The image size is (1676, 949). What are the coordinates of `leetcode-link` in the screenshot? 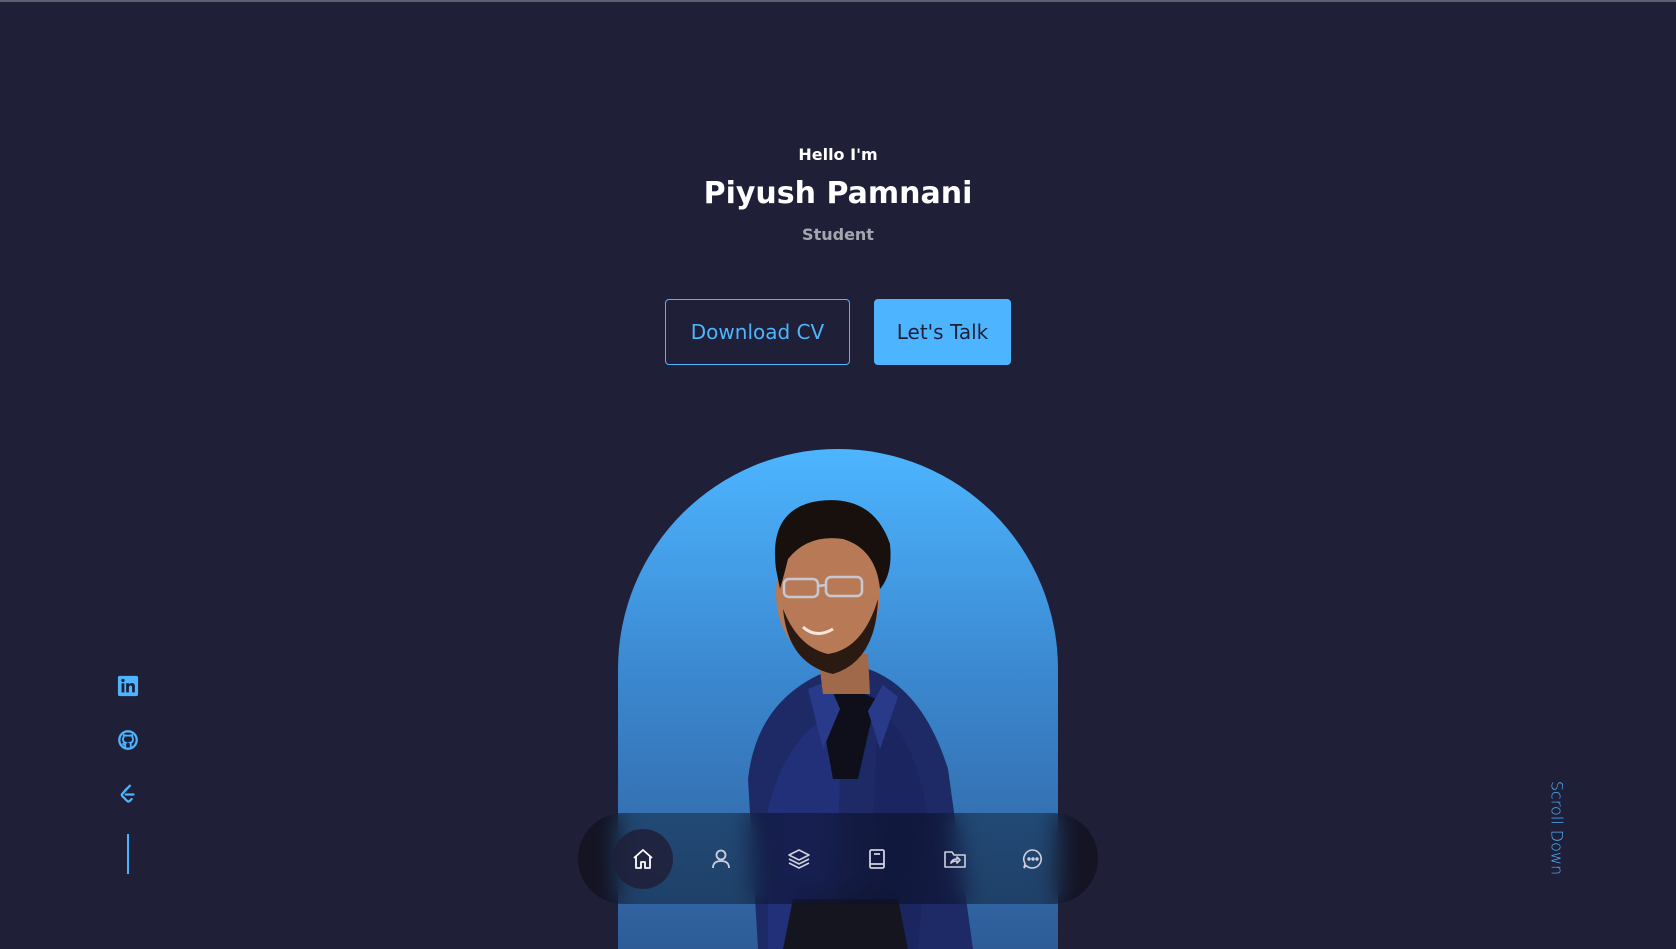 It's located at (128, 794).